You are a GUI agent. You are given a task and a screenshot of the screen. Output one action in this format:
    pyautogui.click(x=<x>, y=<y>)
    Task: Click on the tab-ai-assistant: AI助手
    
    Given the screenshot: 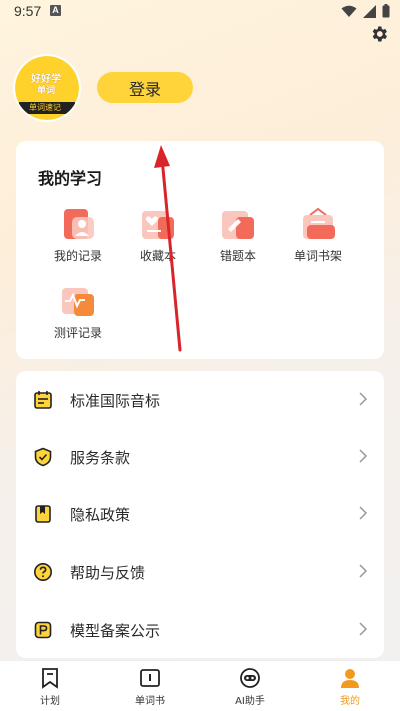 What is the action you would take?
    pyautogui.click(x=250, y=687)
    